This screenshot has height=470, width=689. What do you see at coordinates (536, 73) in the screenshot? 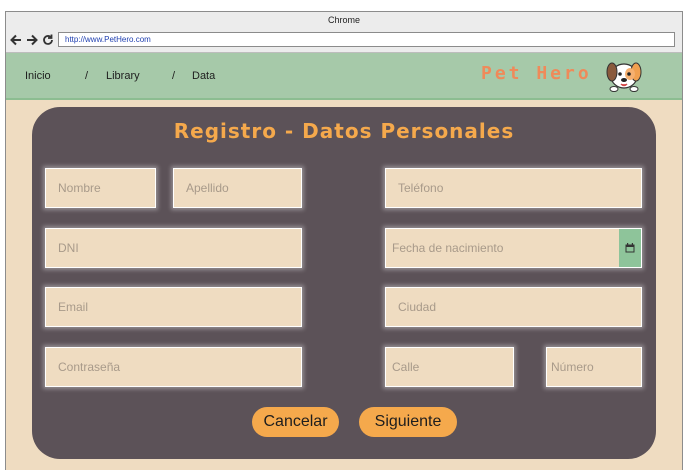
I see `brand-name: Pet Hero` at bounding box center [536, 73].